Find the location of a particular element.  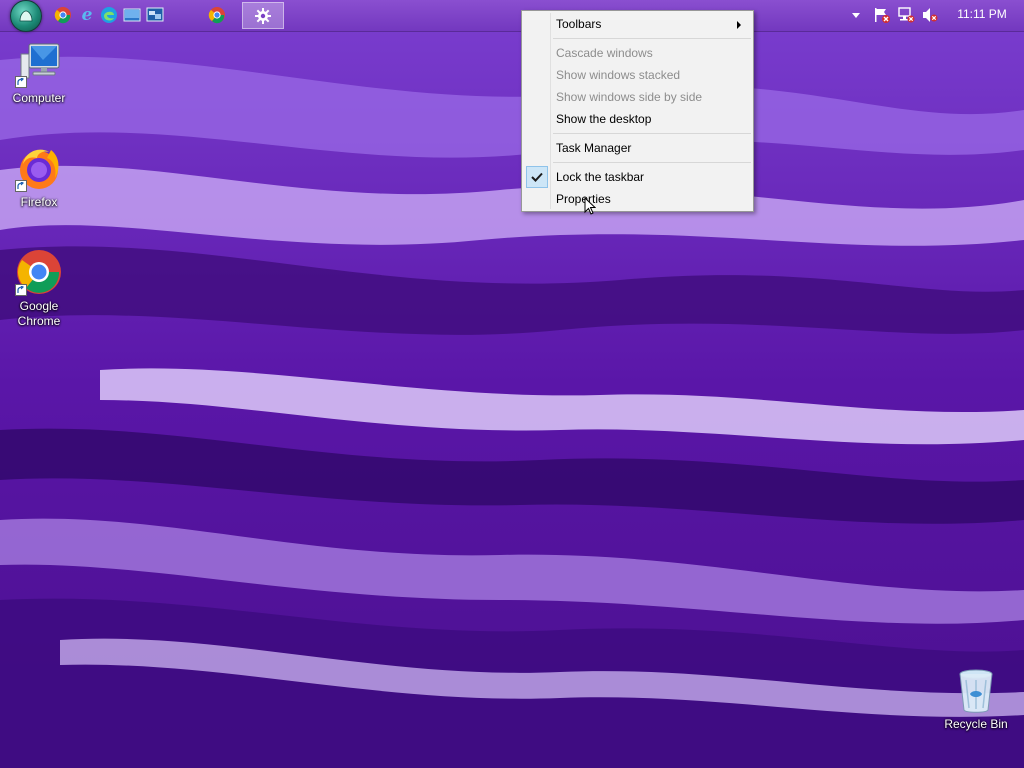

mouse-cursor-icon is located at coordinates (590, 206).